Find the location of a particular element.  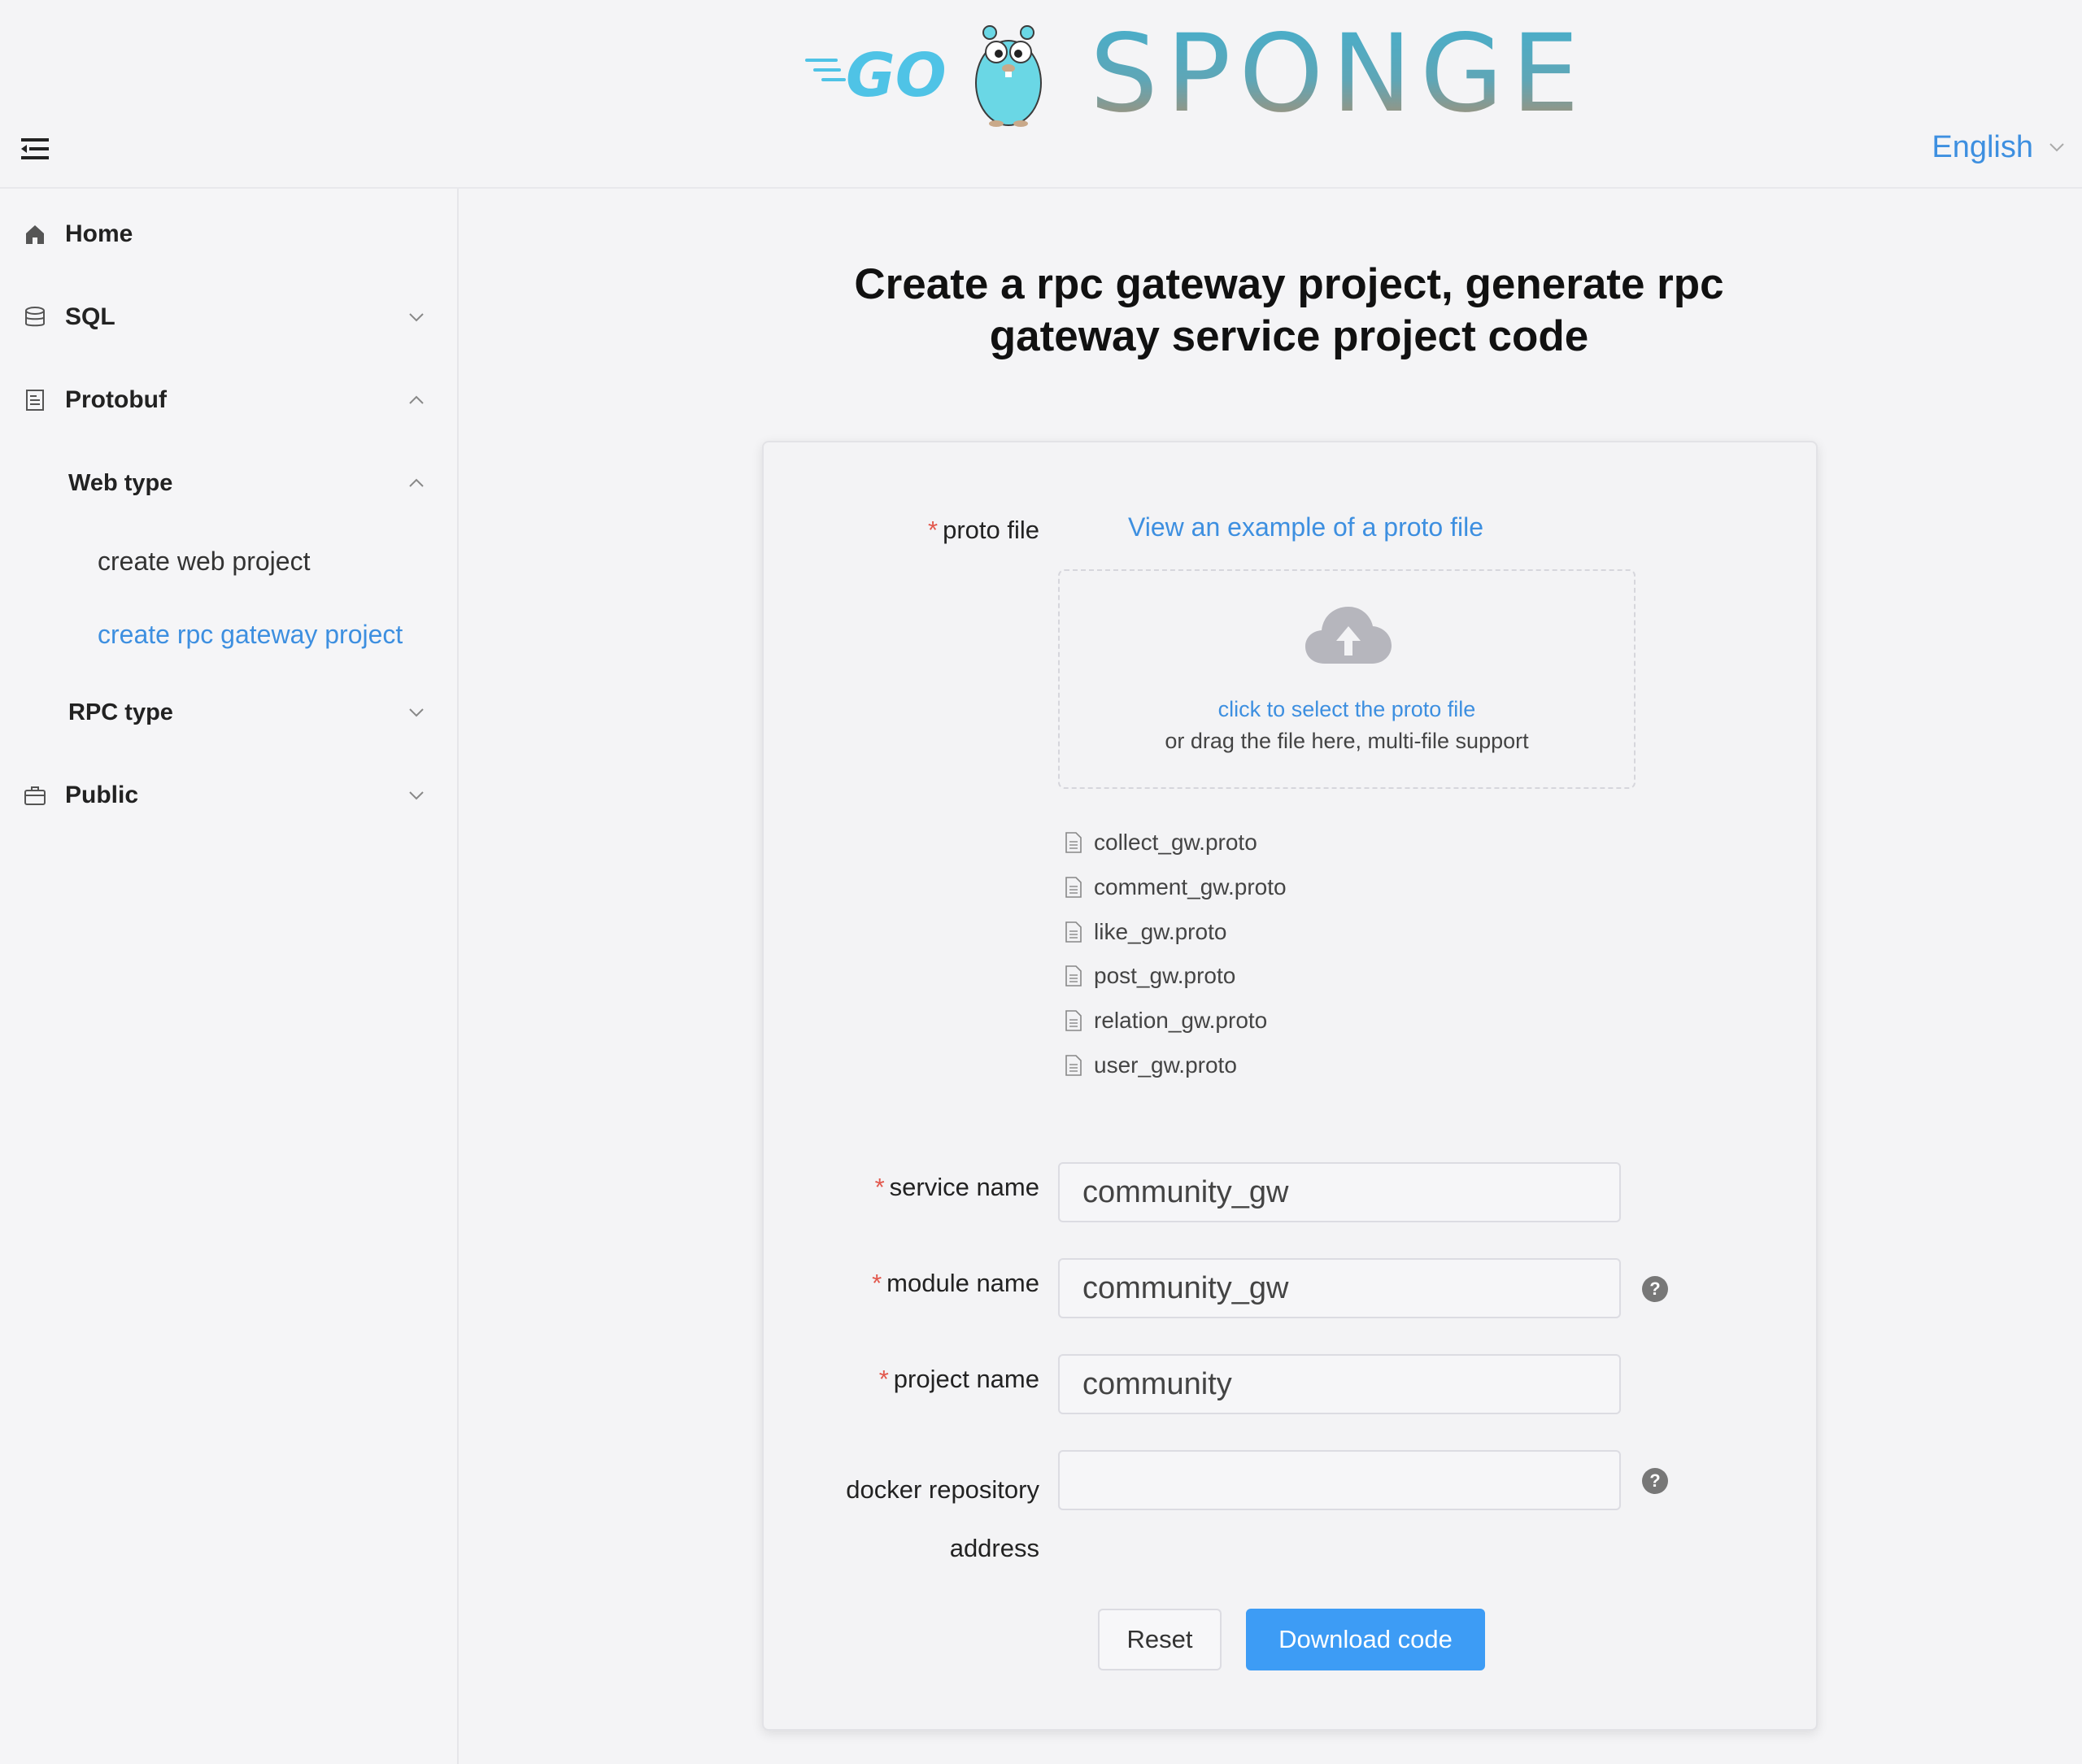

file-name: like_gw.proto is located at coordinates (1160, 931).